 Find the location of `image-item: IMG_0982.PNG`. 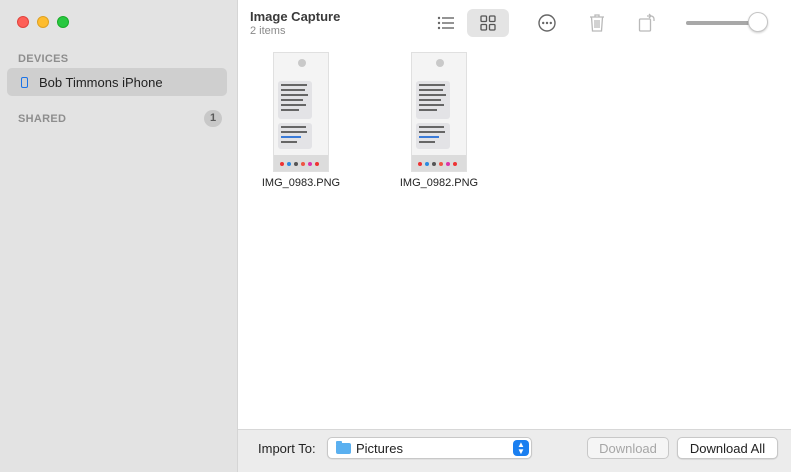

image-item: IMG_0982.PNG is located at coordinates (439, 120).